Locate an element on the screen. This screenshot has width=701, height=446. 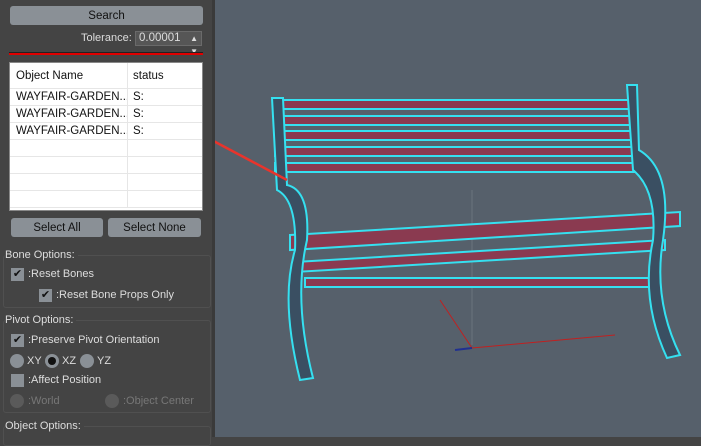
tolerance-spinner: 0.00001▲▼ is located at coordinates (168, 43).